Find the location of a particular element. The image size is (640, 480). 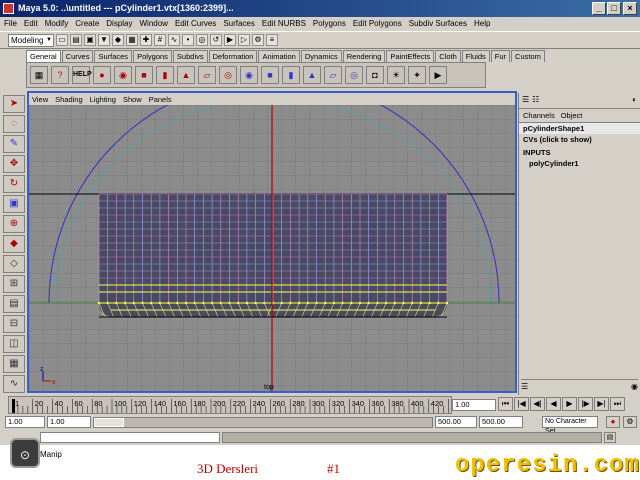

snap-grid-icon: # is located at coordinates (160, 40).